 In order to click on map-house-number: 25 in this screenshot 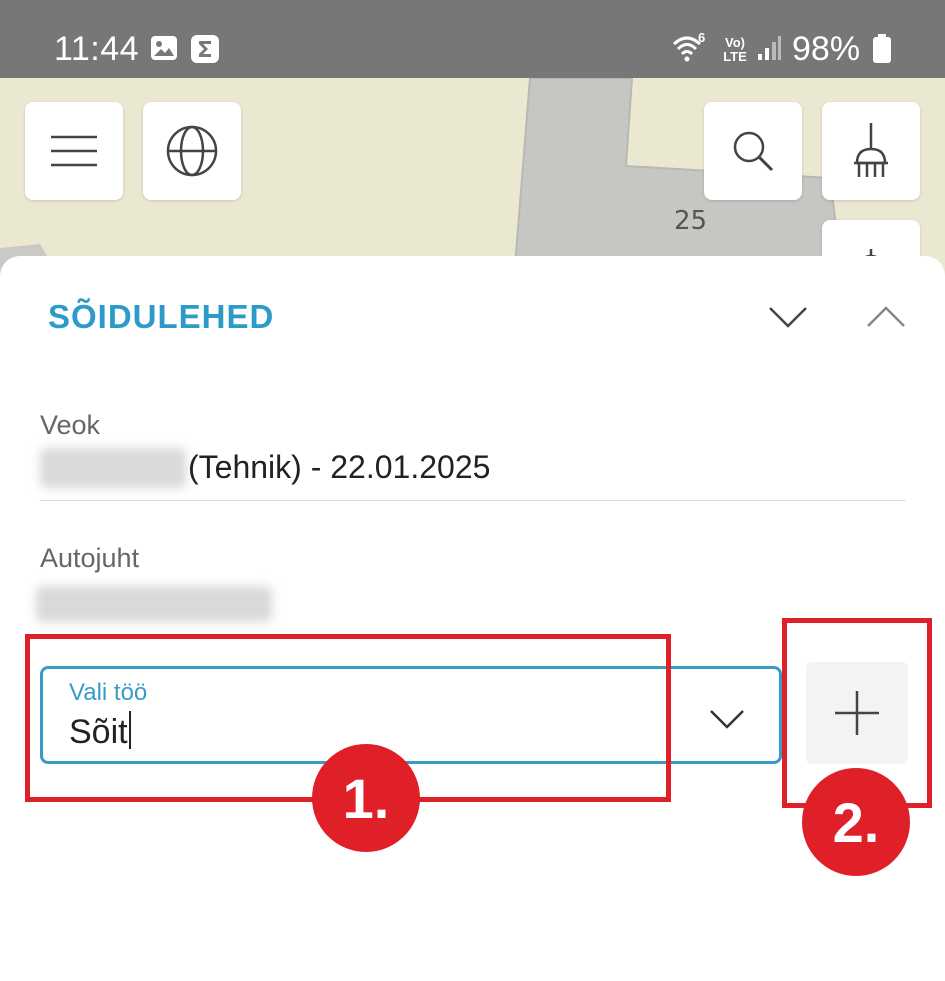, I will do `click(691, 221)`.